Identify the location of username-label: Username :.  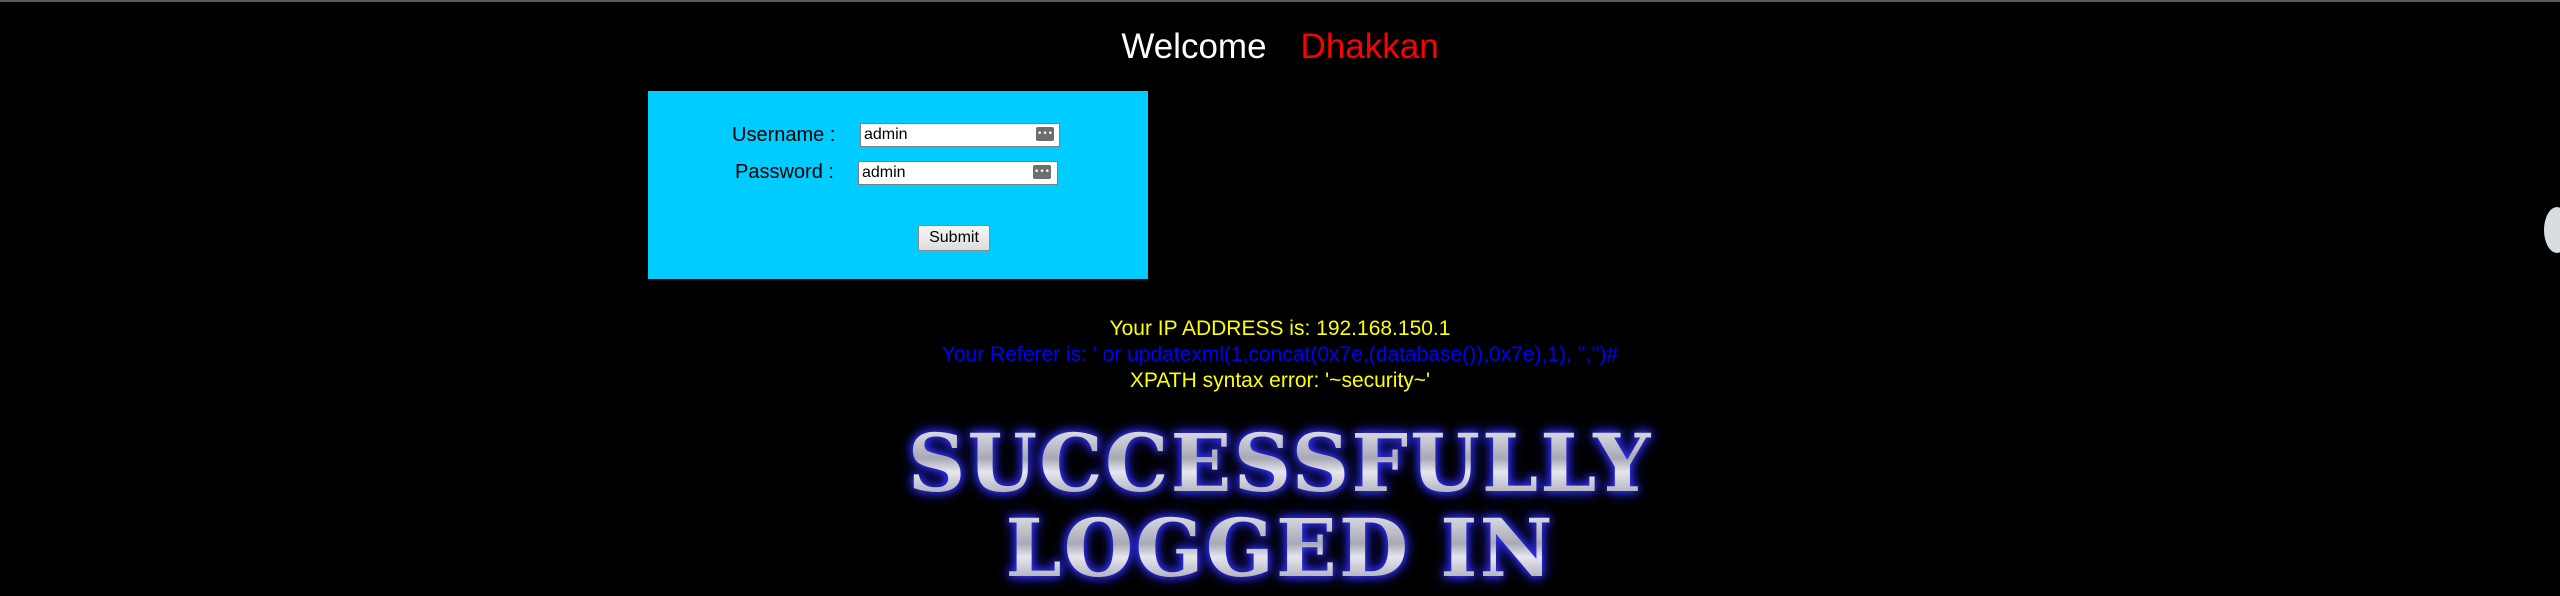
(784, 135).